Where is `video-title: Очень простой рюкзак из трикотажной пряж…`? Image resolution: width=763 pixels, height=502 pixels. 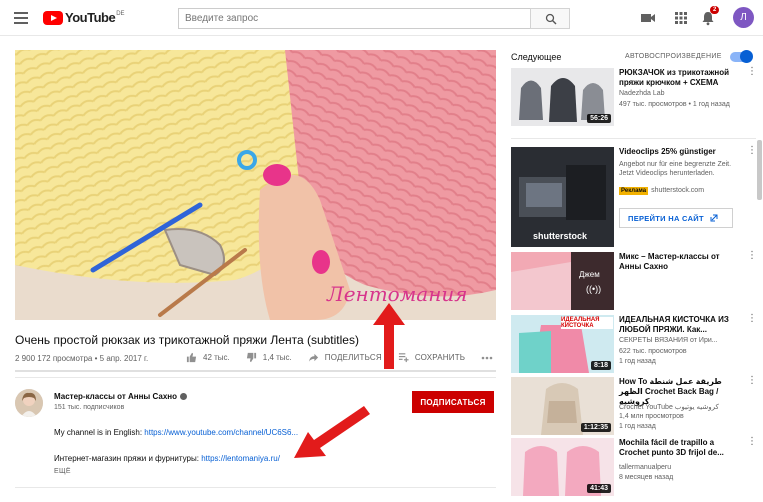
video-title: Очень простой рюкзак из трикотажной пряж… is located at coordinates (187, 340).